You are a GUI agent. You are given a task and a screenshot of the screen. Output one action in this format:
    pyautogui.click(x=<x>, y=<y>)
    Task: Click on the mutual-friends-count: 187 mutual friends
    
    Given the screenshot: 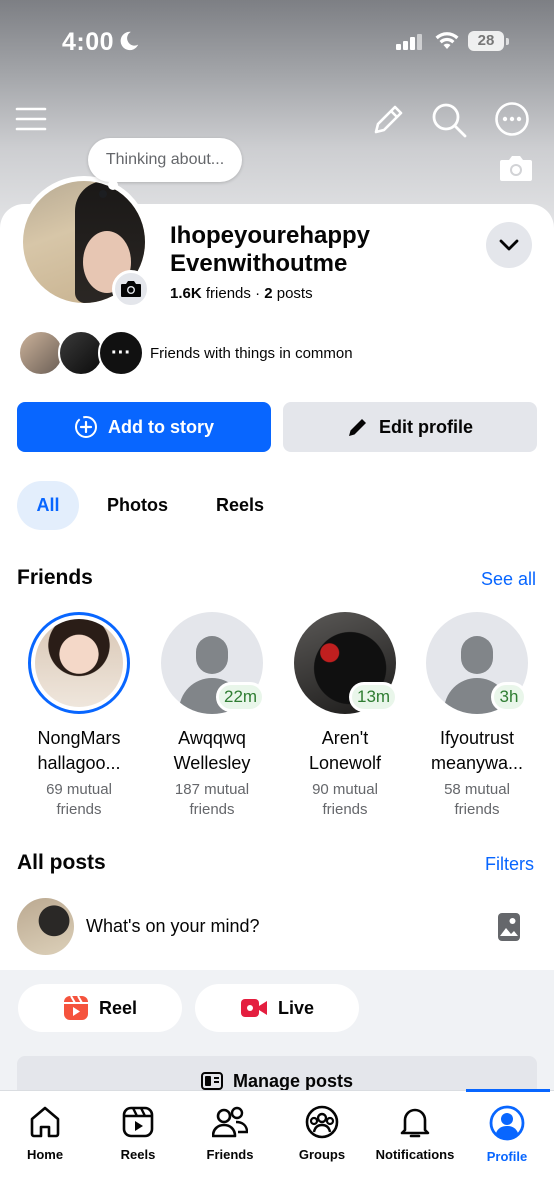 What is the action you would take?
    pyautogui.click(x=212, y=799)
    